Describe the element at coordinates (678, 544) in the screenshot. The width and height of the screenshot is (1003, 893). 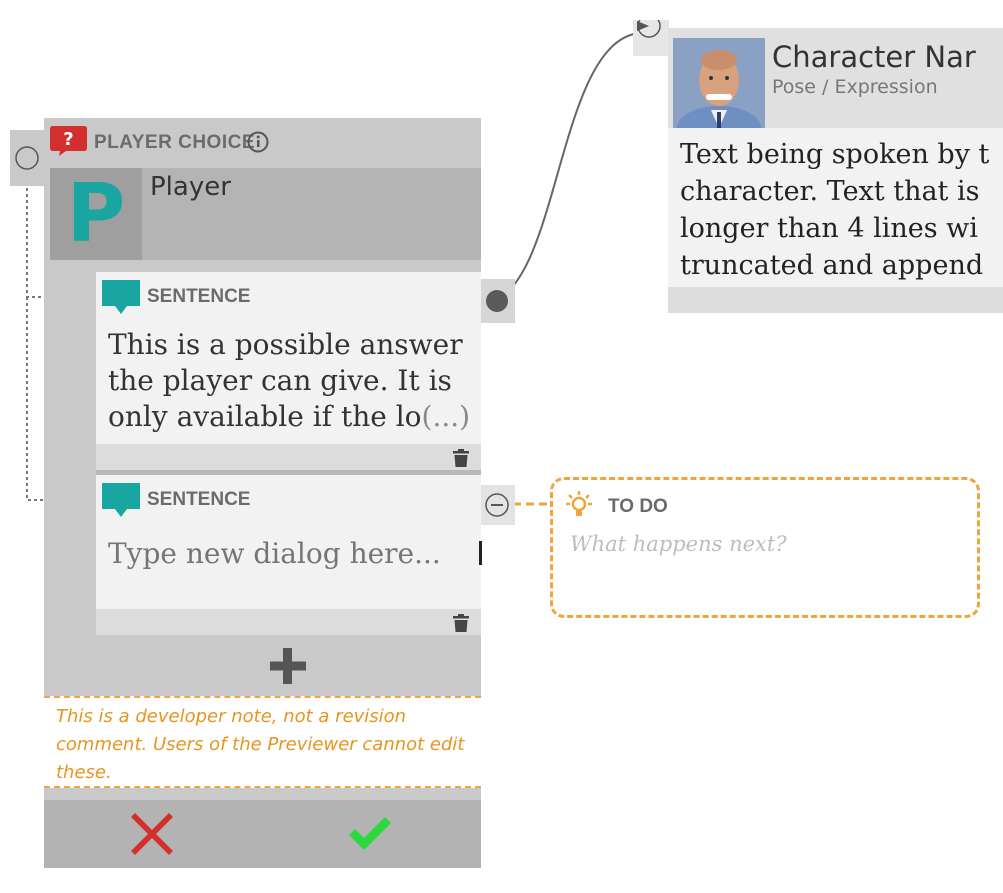
I see `todo-text: What happens next?` at that location.